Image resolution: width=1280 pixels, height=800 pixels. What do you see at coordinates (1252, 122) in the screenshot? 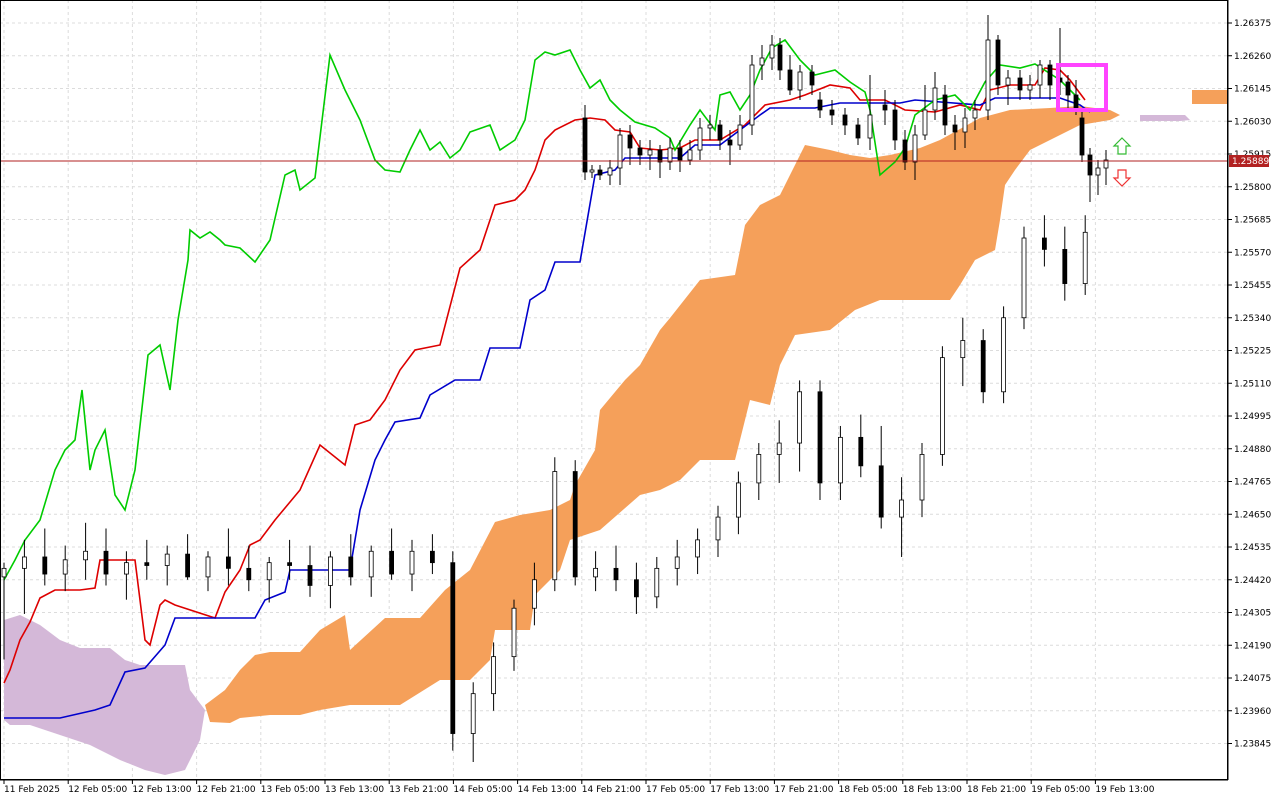
I see `y-tick-label: 1.26030` at bounding box center [1252, 122].